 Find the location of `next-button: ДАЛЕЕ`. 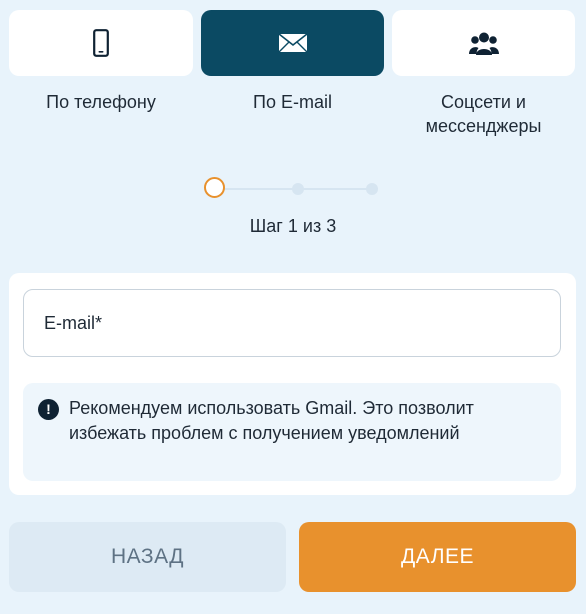

next-button: ДАЛЕЕ is located at coordinates (437, 557).